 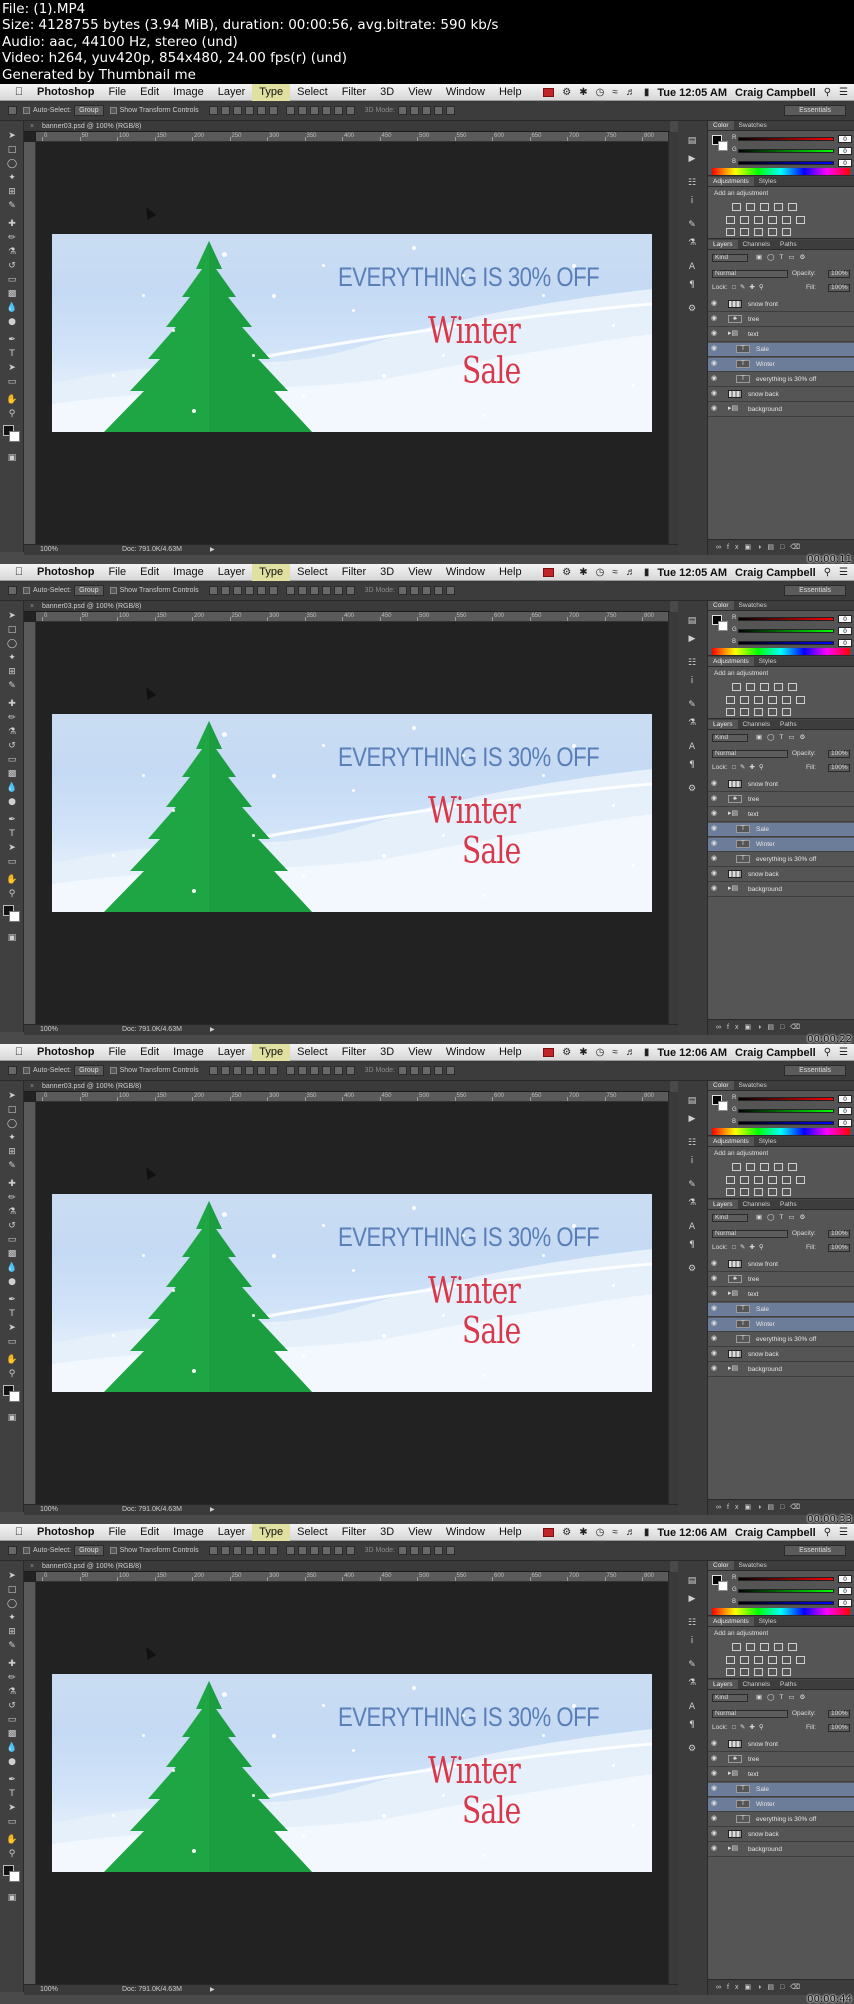 I want to click on layer-row: ◉ ▸▤ background, so click(x=781, y=410).